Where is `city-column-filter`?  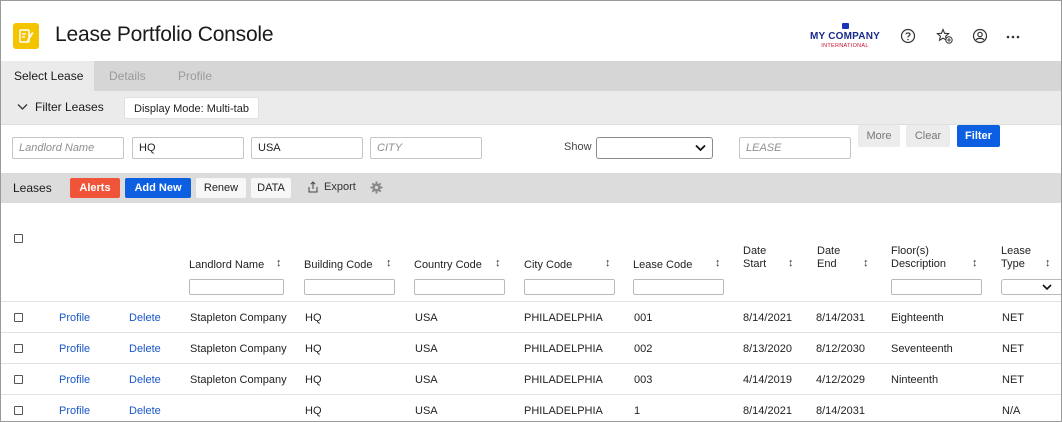
city-column-filter is located at coordinates (569, 287).